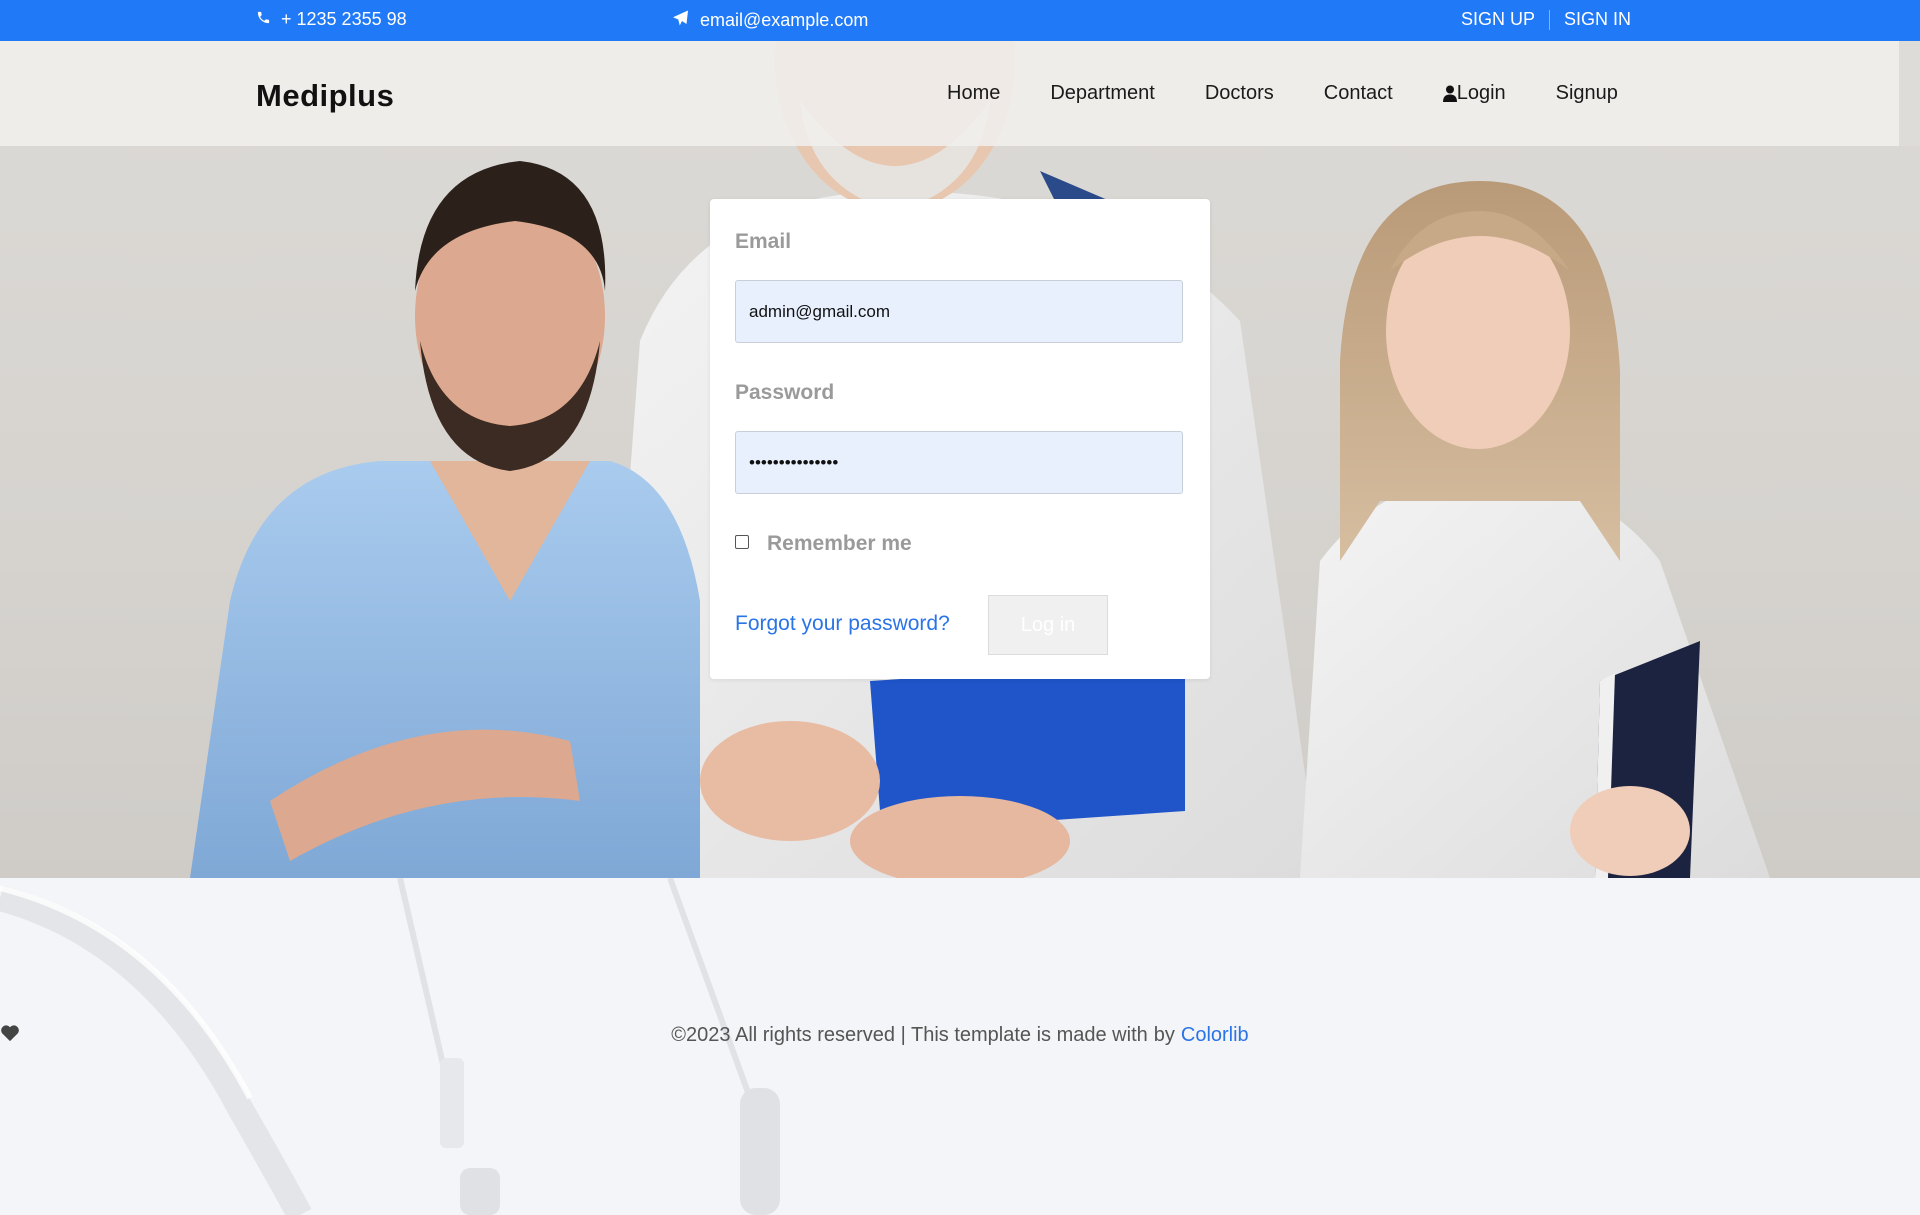 The width and height of the screenshot is (1920, 1215). I want to click on nav-doctors: Doctors, so click(1239, 93).